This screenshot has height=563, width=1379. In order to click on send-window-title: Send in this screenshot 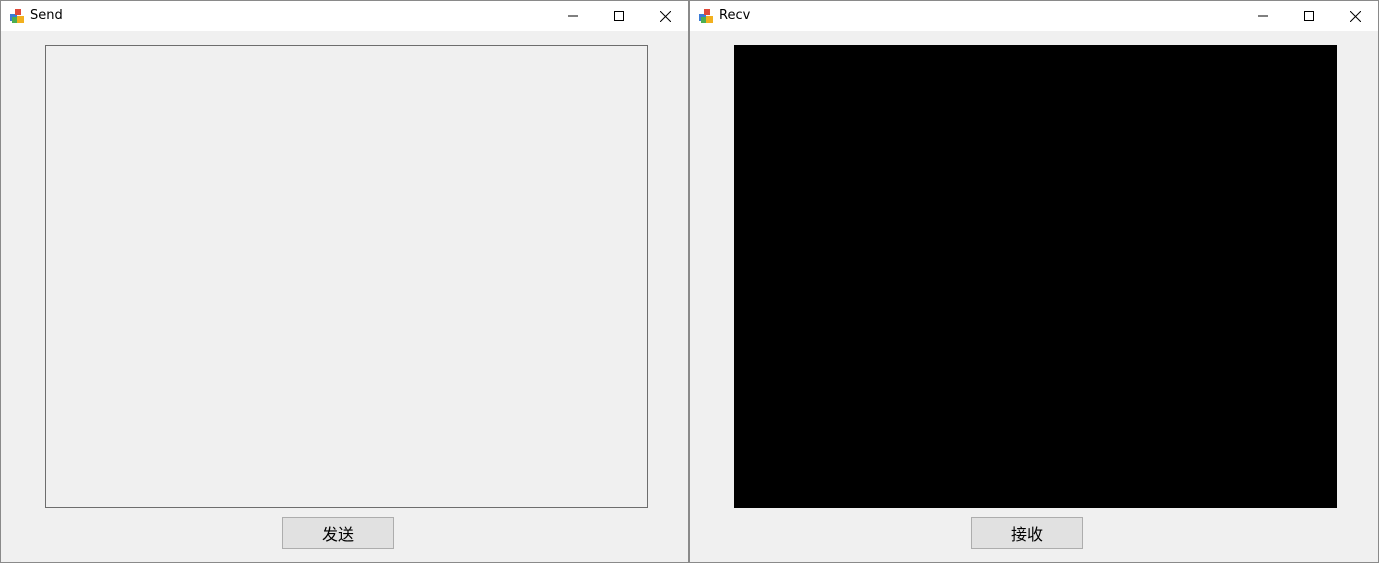, I will do `click(46, 15)`.